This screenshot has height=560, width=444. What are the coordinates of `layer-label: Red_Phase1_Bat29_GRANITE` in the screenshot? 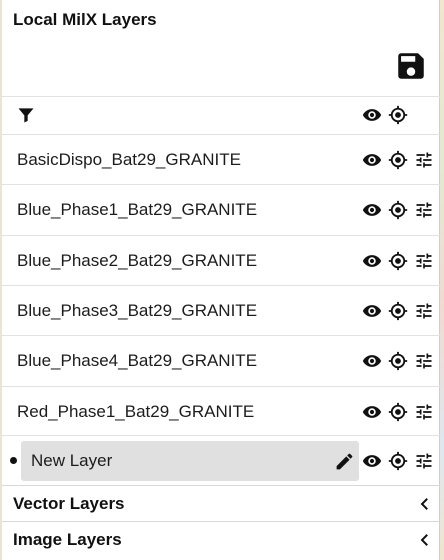 It's located at (136, 411).